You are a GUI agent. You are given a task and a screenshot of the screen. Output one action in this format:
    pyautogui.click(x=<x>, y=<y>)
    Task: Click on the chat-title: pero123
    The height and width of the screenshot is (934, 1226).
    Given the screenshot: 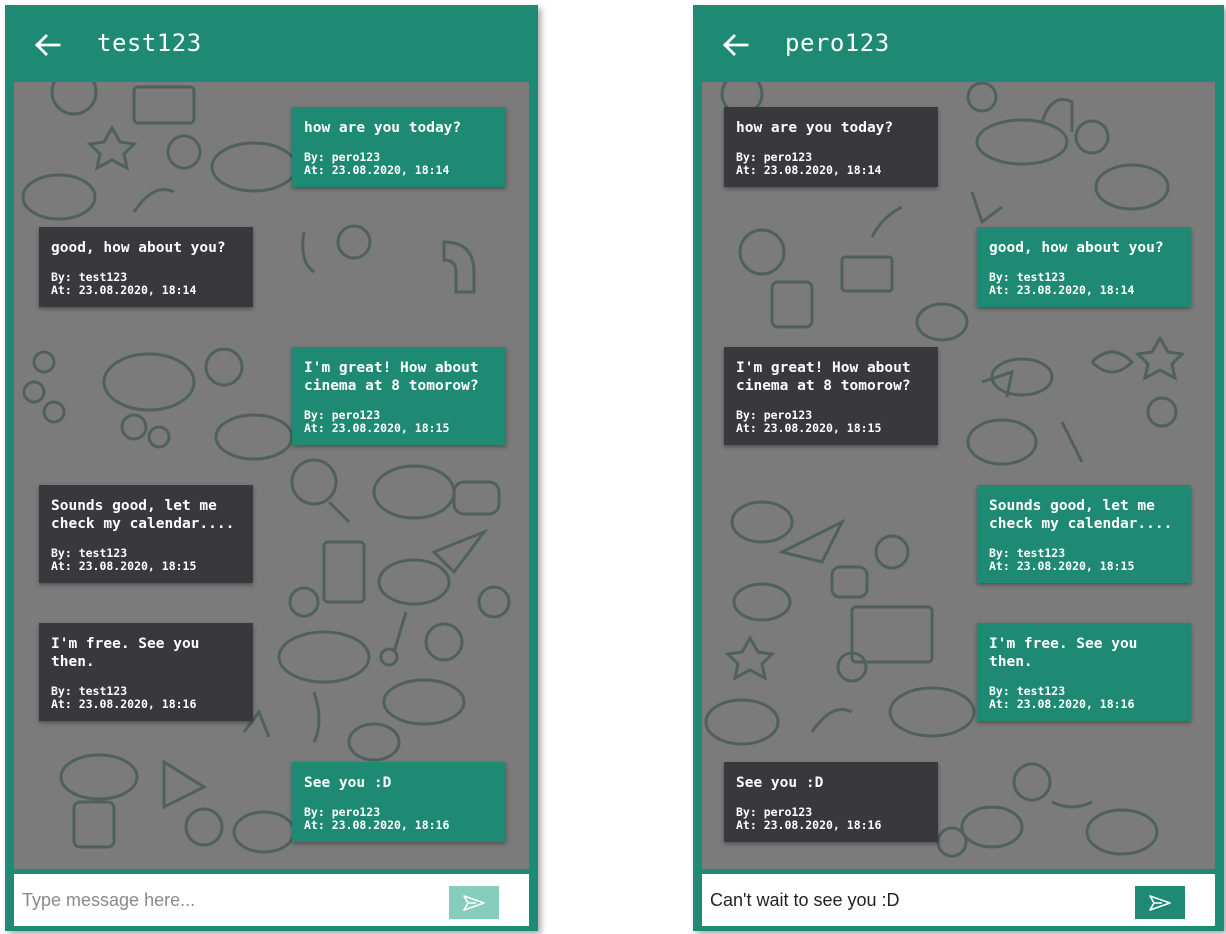 What is the action you would take?
    pyautogui.click(x=837, y=43)
    